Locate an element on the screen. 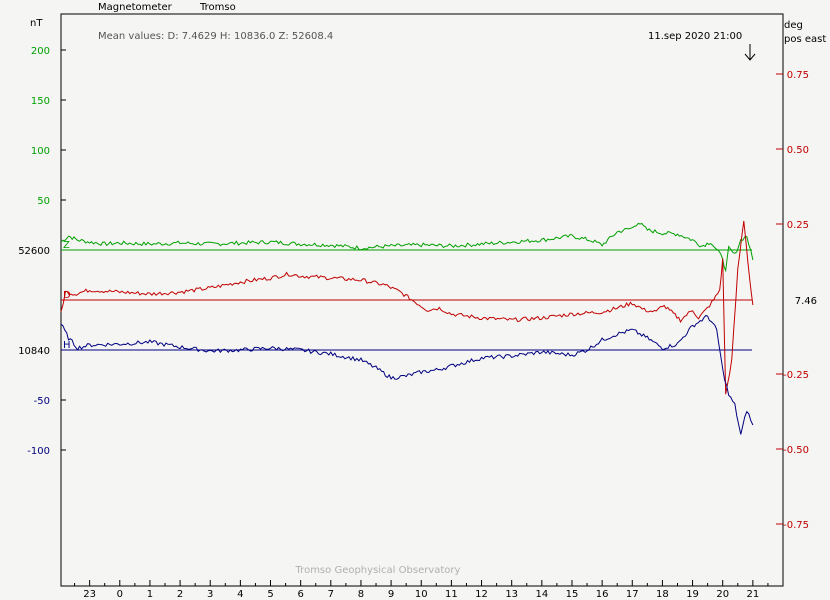 The image size is (830, 600). x-tick-label: 20 is located at coordinates (722, 594).